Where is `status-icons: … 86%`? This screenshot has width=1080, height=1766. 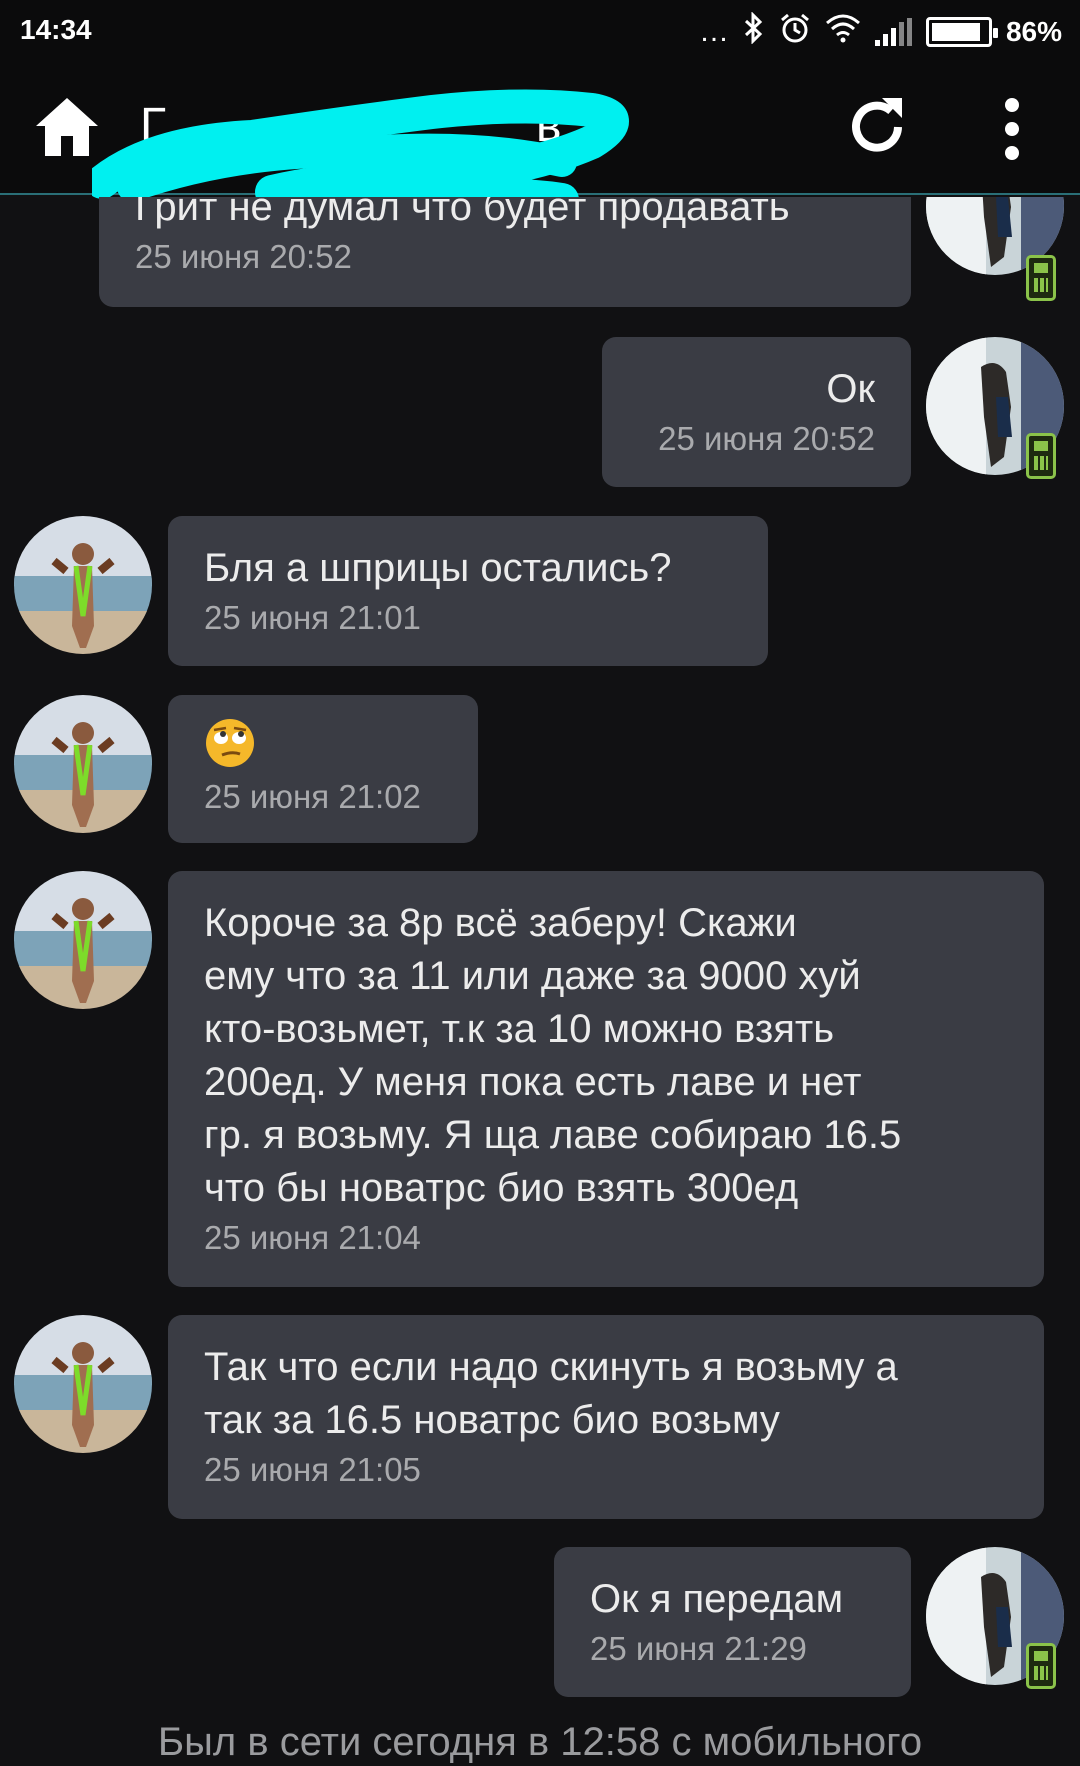
status-icons: … 86% is located at coordinates (880, 31).